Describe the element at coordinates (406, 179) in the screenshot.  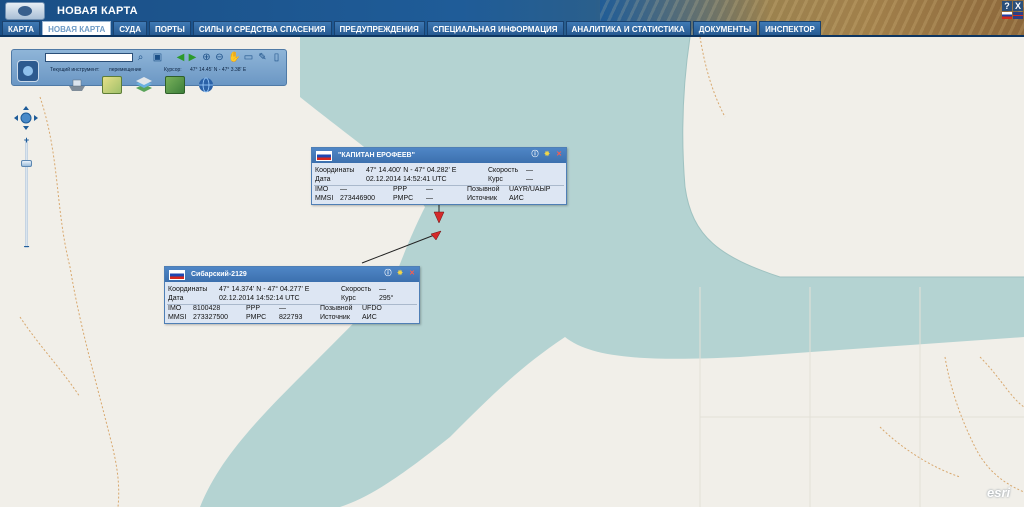
I see `date-value: 02.12.2014 14:52:41 UTC` at that location.